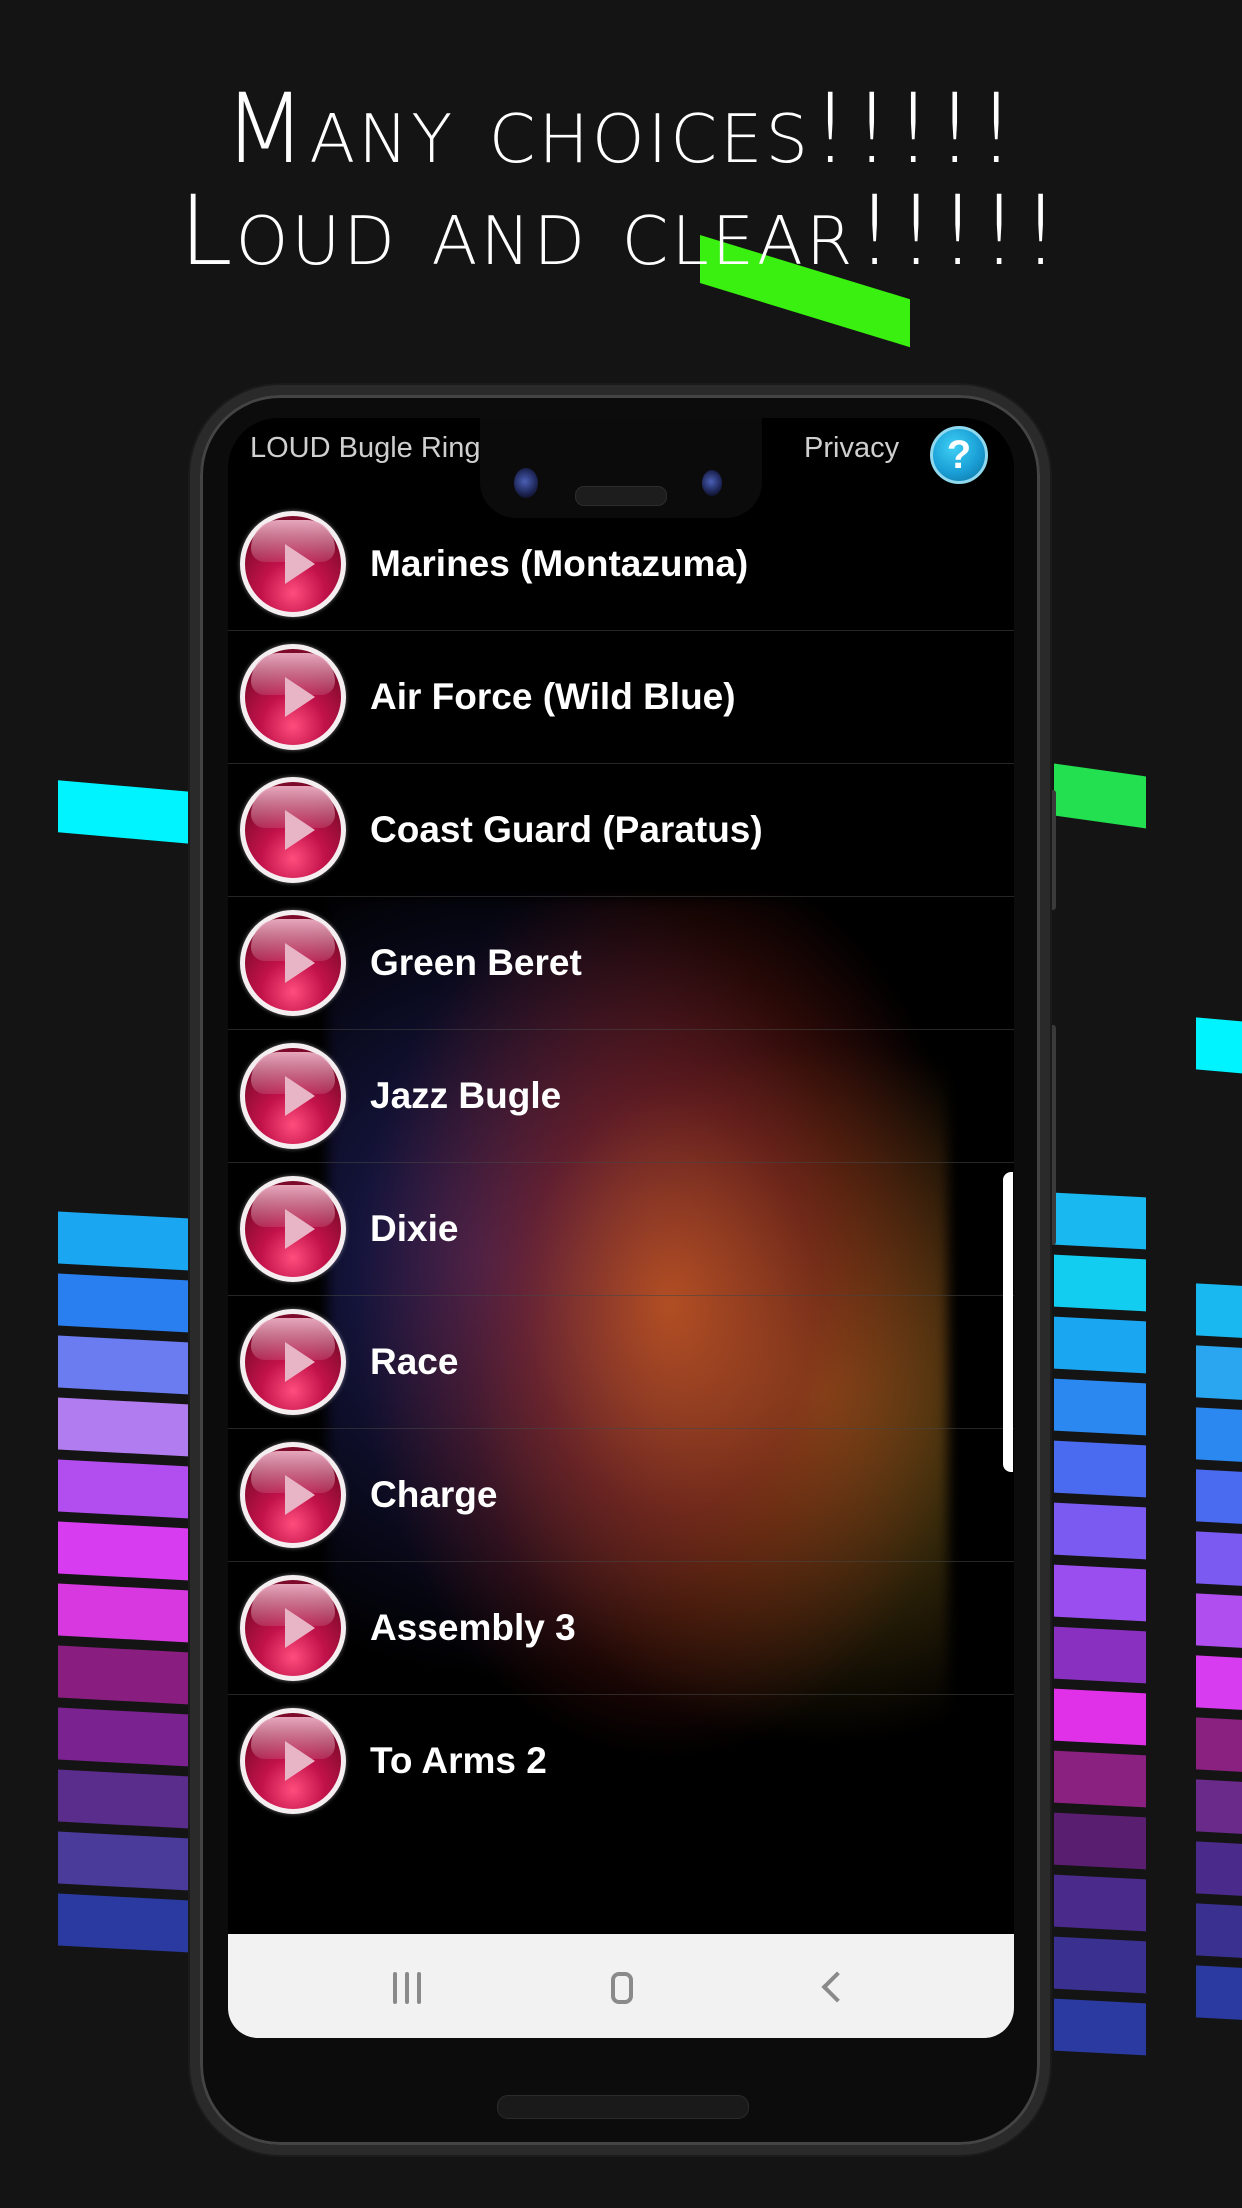 This screenshot has height=2208, width=1242. Describe the element at coordinates (621, 1761) in the screenshot. I see `sound-list-item: To Arms 2` at that location.